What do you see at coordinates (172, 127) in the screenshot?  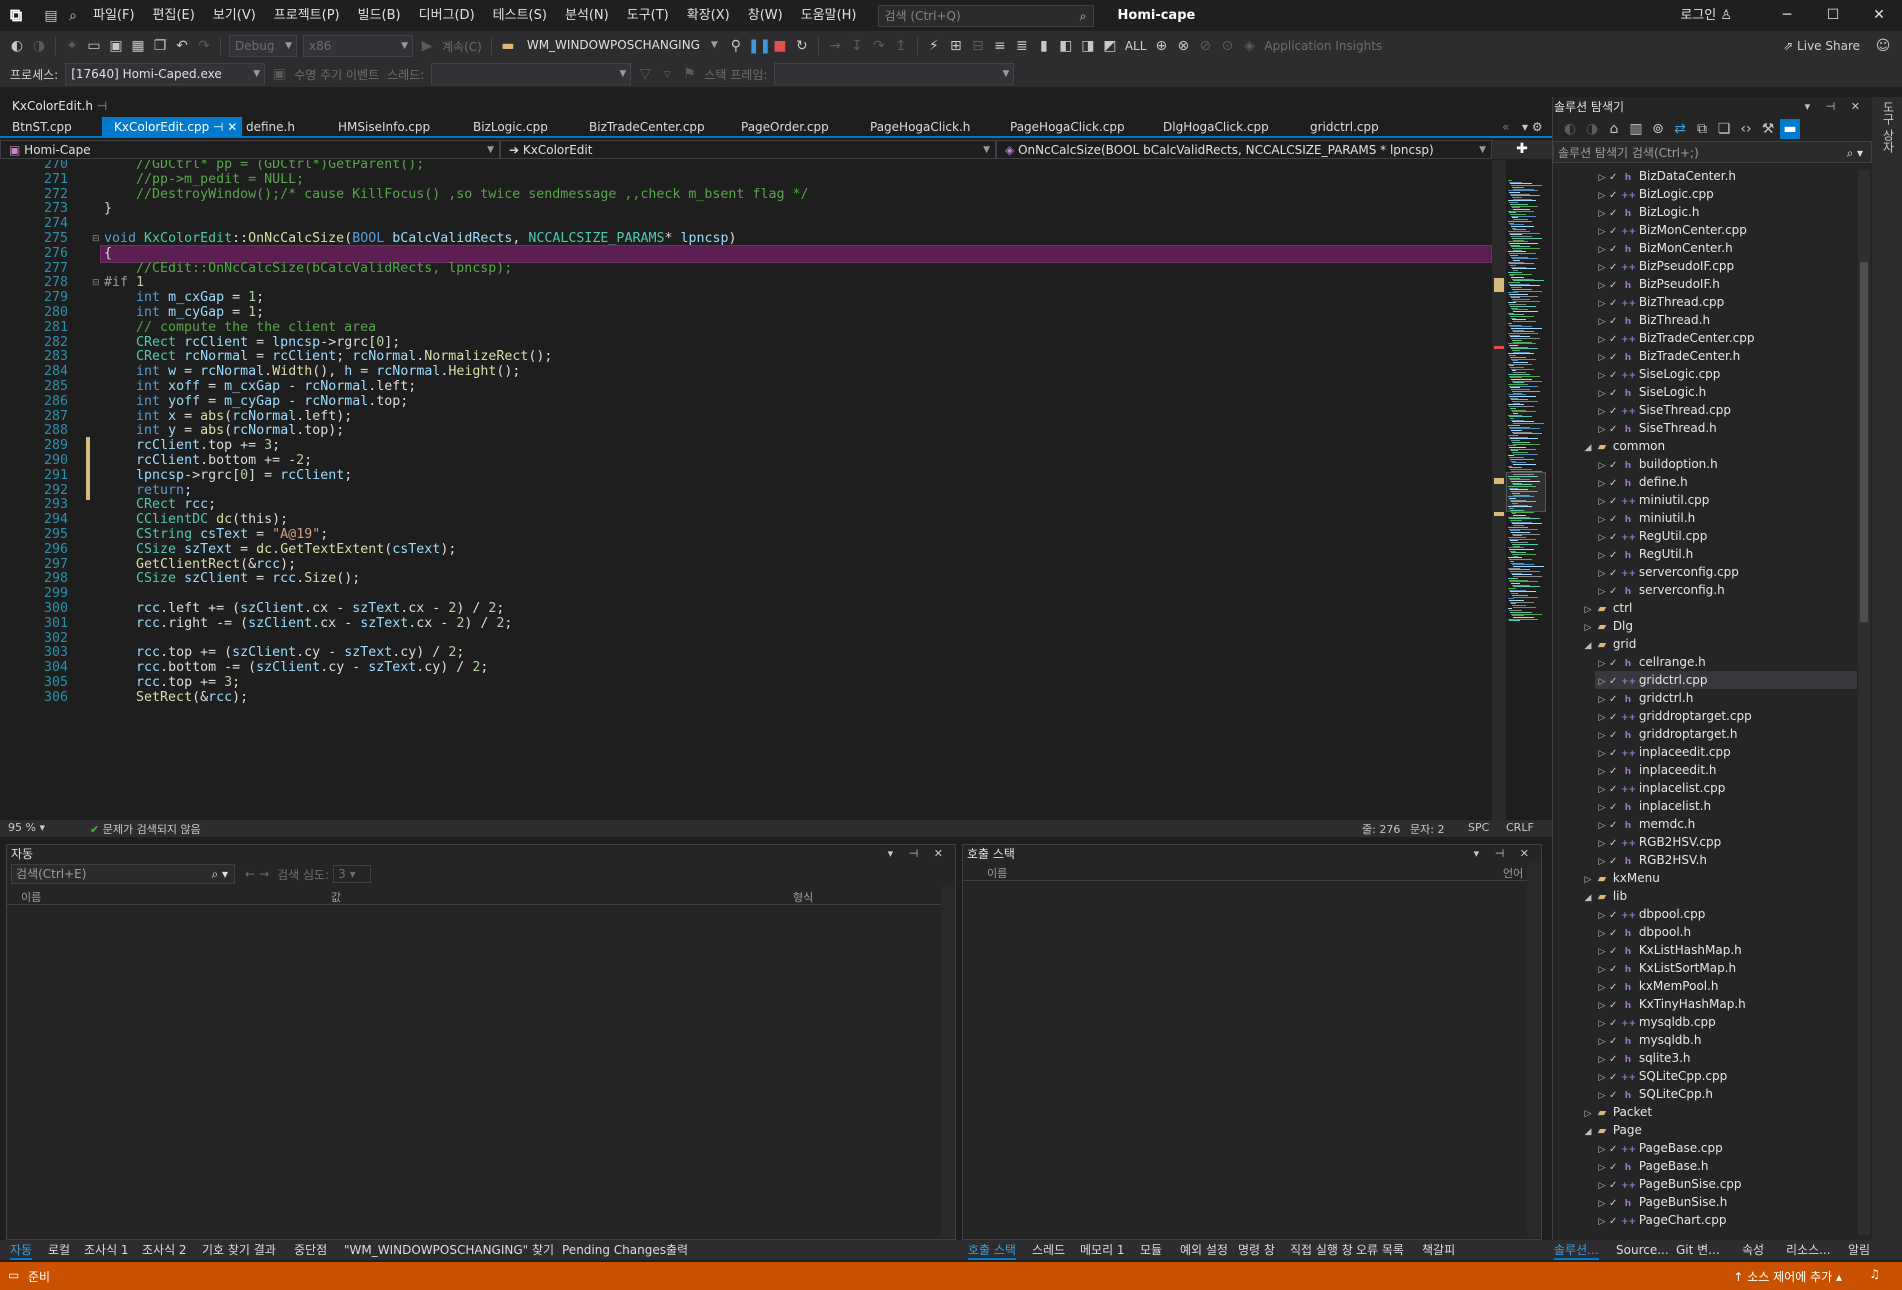 I see `tab-kxcoloredit-cpp: KxColorEdit.cpp ⊣ ✕` at bounding box center [172, 127].